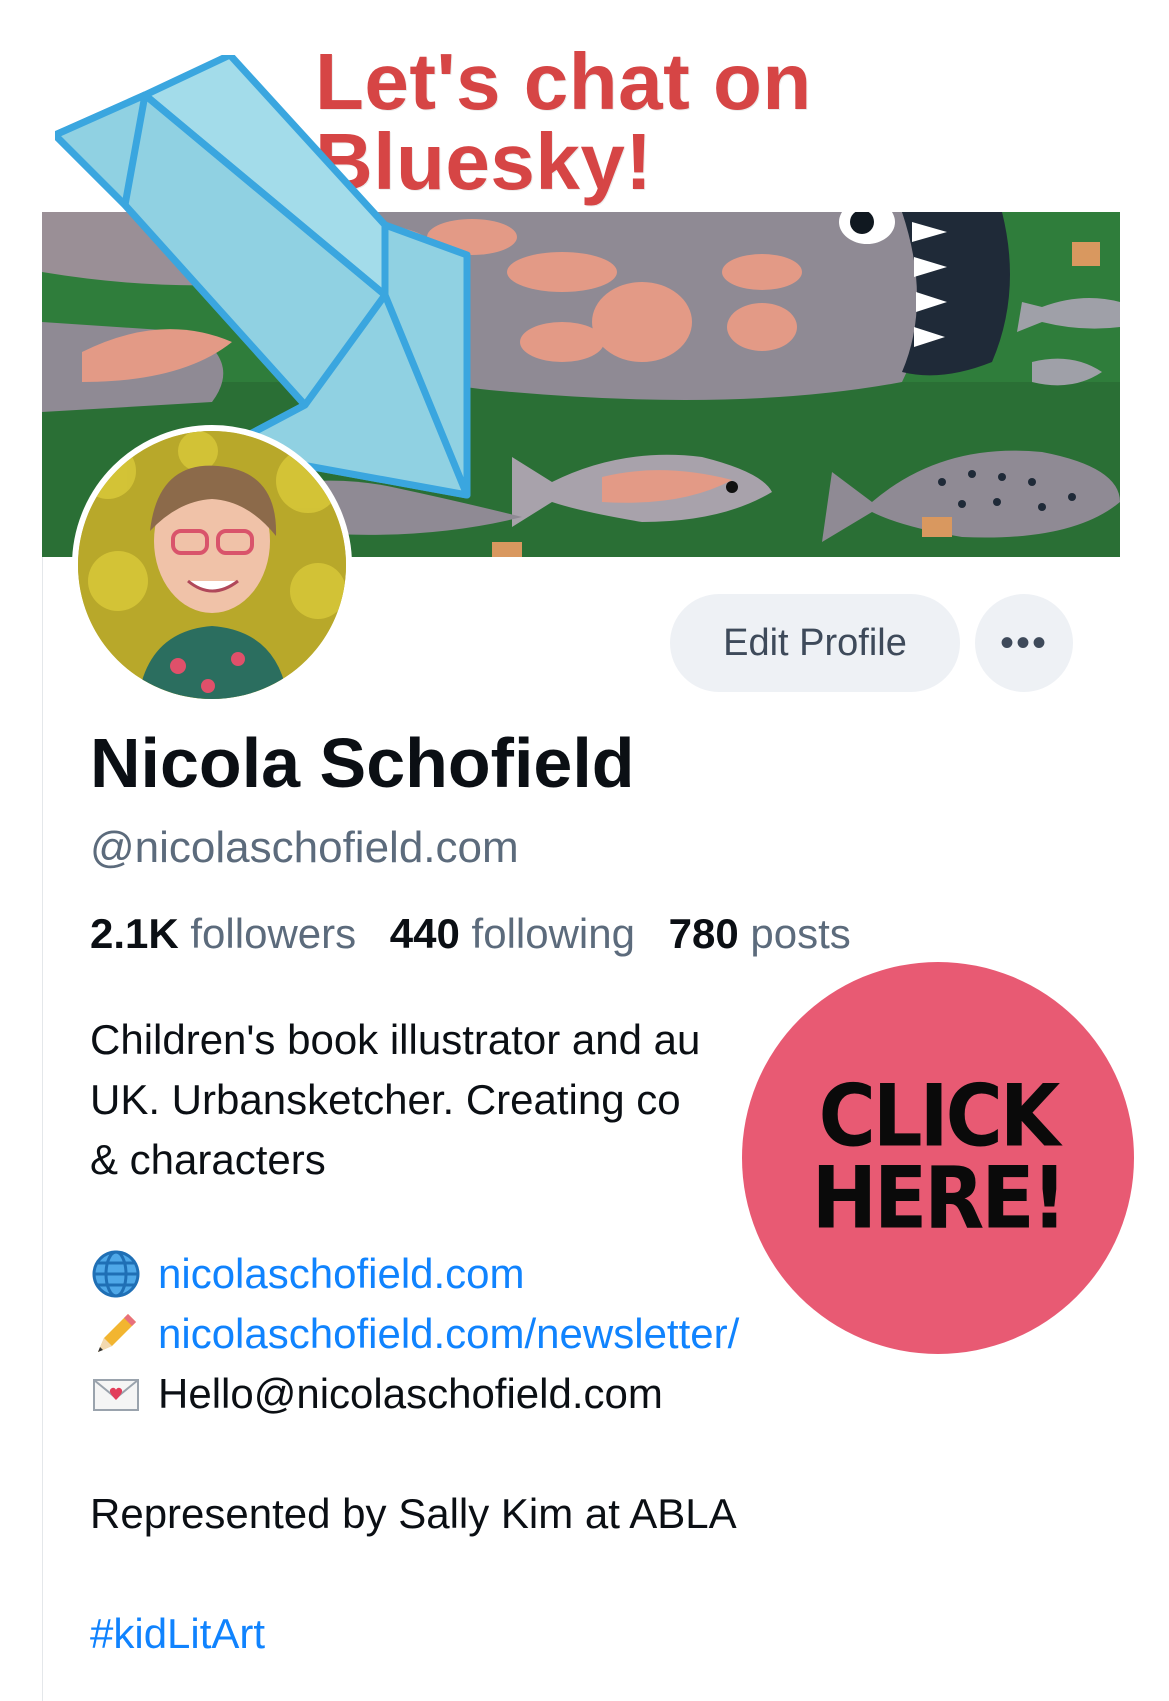 The width and height of the screenshot is (1169, 1701). What do you see at coordinates (263, 277) in the screenshot?
I see `pointing-arrow-graphic` at bounding box center [263, 277].